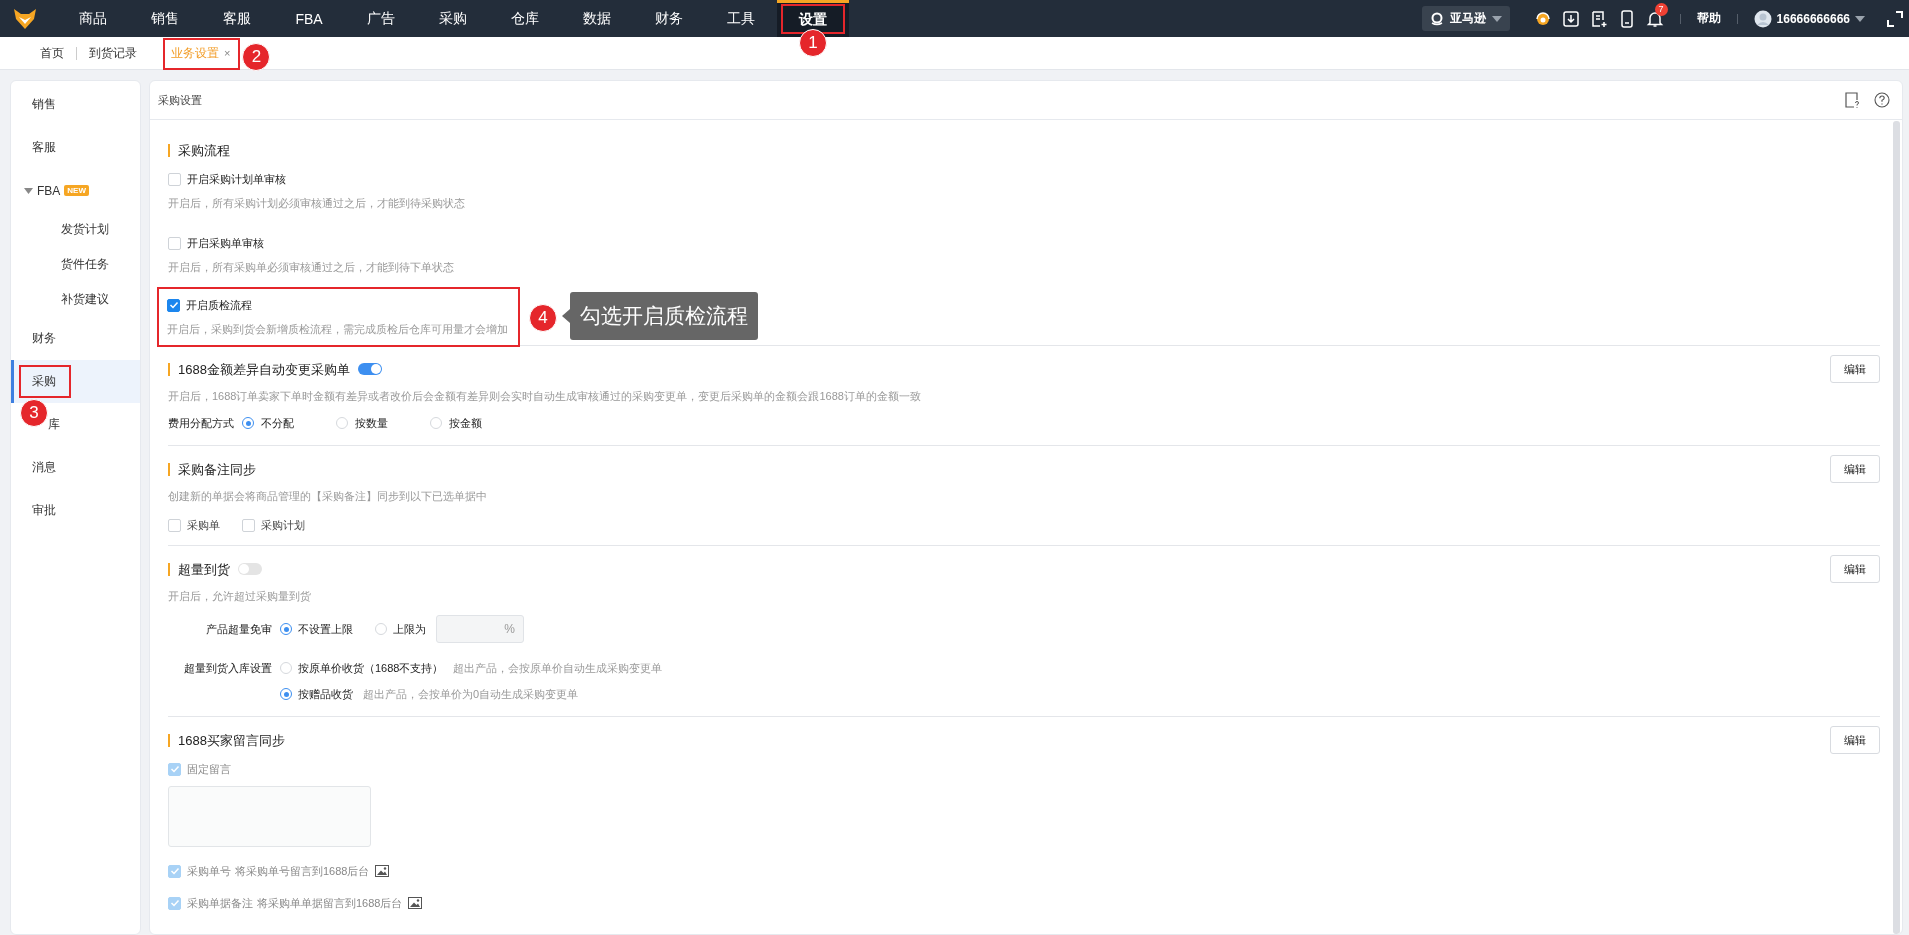 The height and width of the screenshot is (935, 1909). I want to click on checkbox-label: 采购单据备注, so click(220, 903).